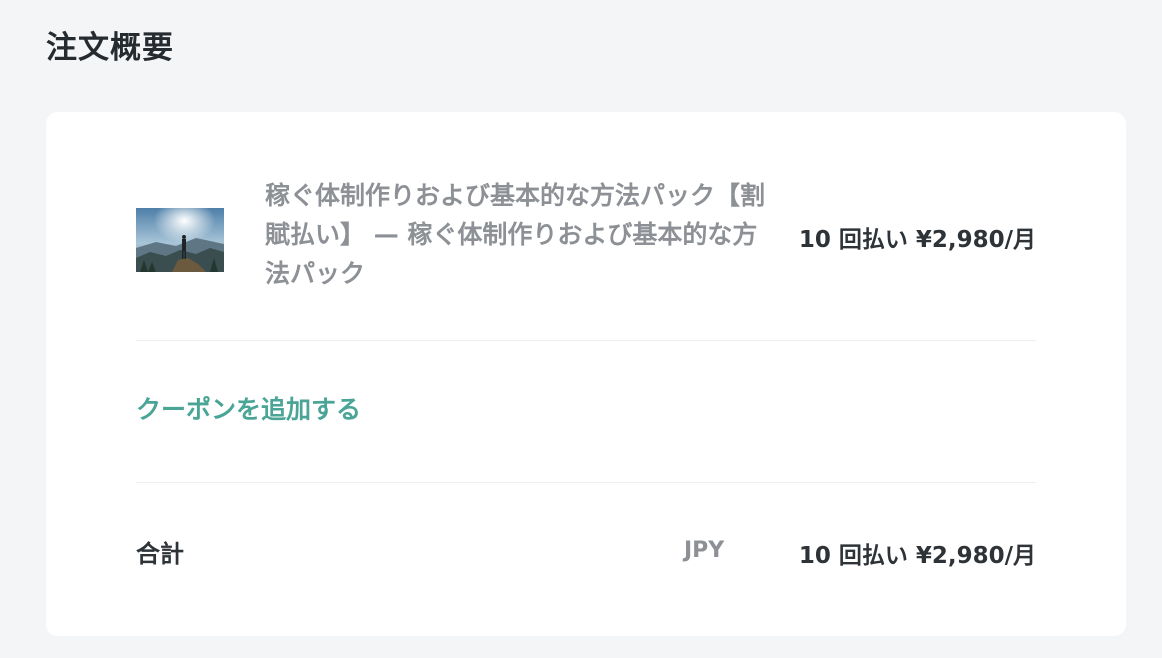  I want to click on add-coupon-link: クーポンを追加する, so click(248, 408).